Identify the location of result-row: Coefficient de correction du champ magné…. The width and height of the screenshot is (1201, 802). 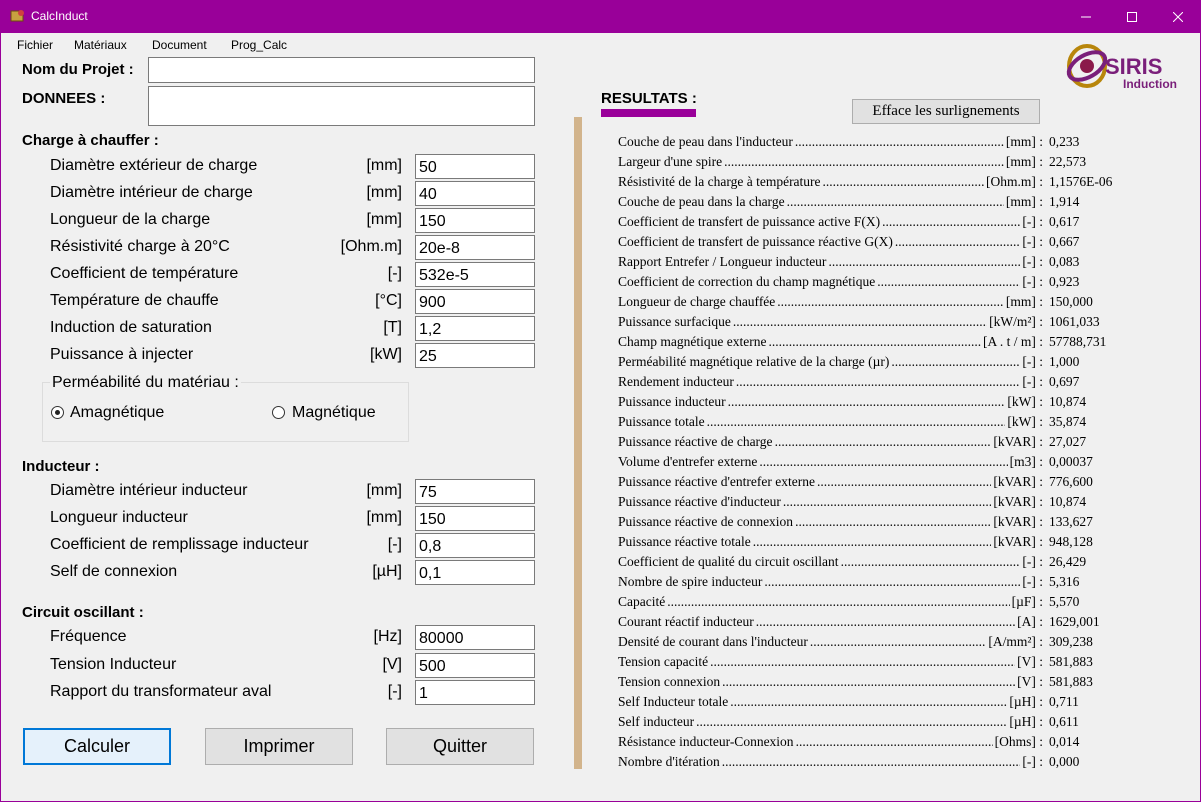
(848, 281).